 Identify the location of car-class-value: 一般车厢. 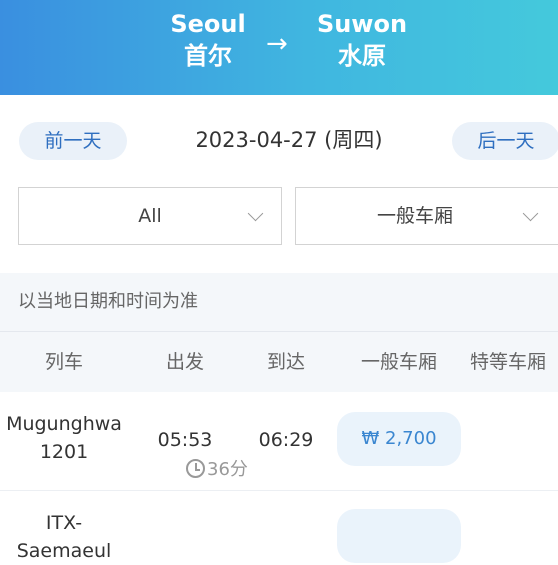
(414, 216).